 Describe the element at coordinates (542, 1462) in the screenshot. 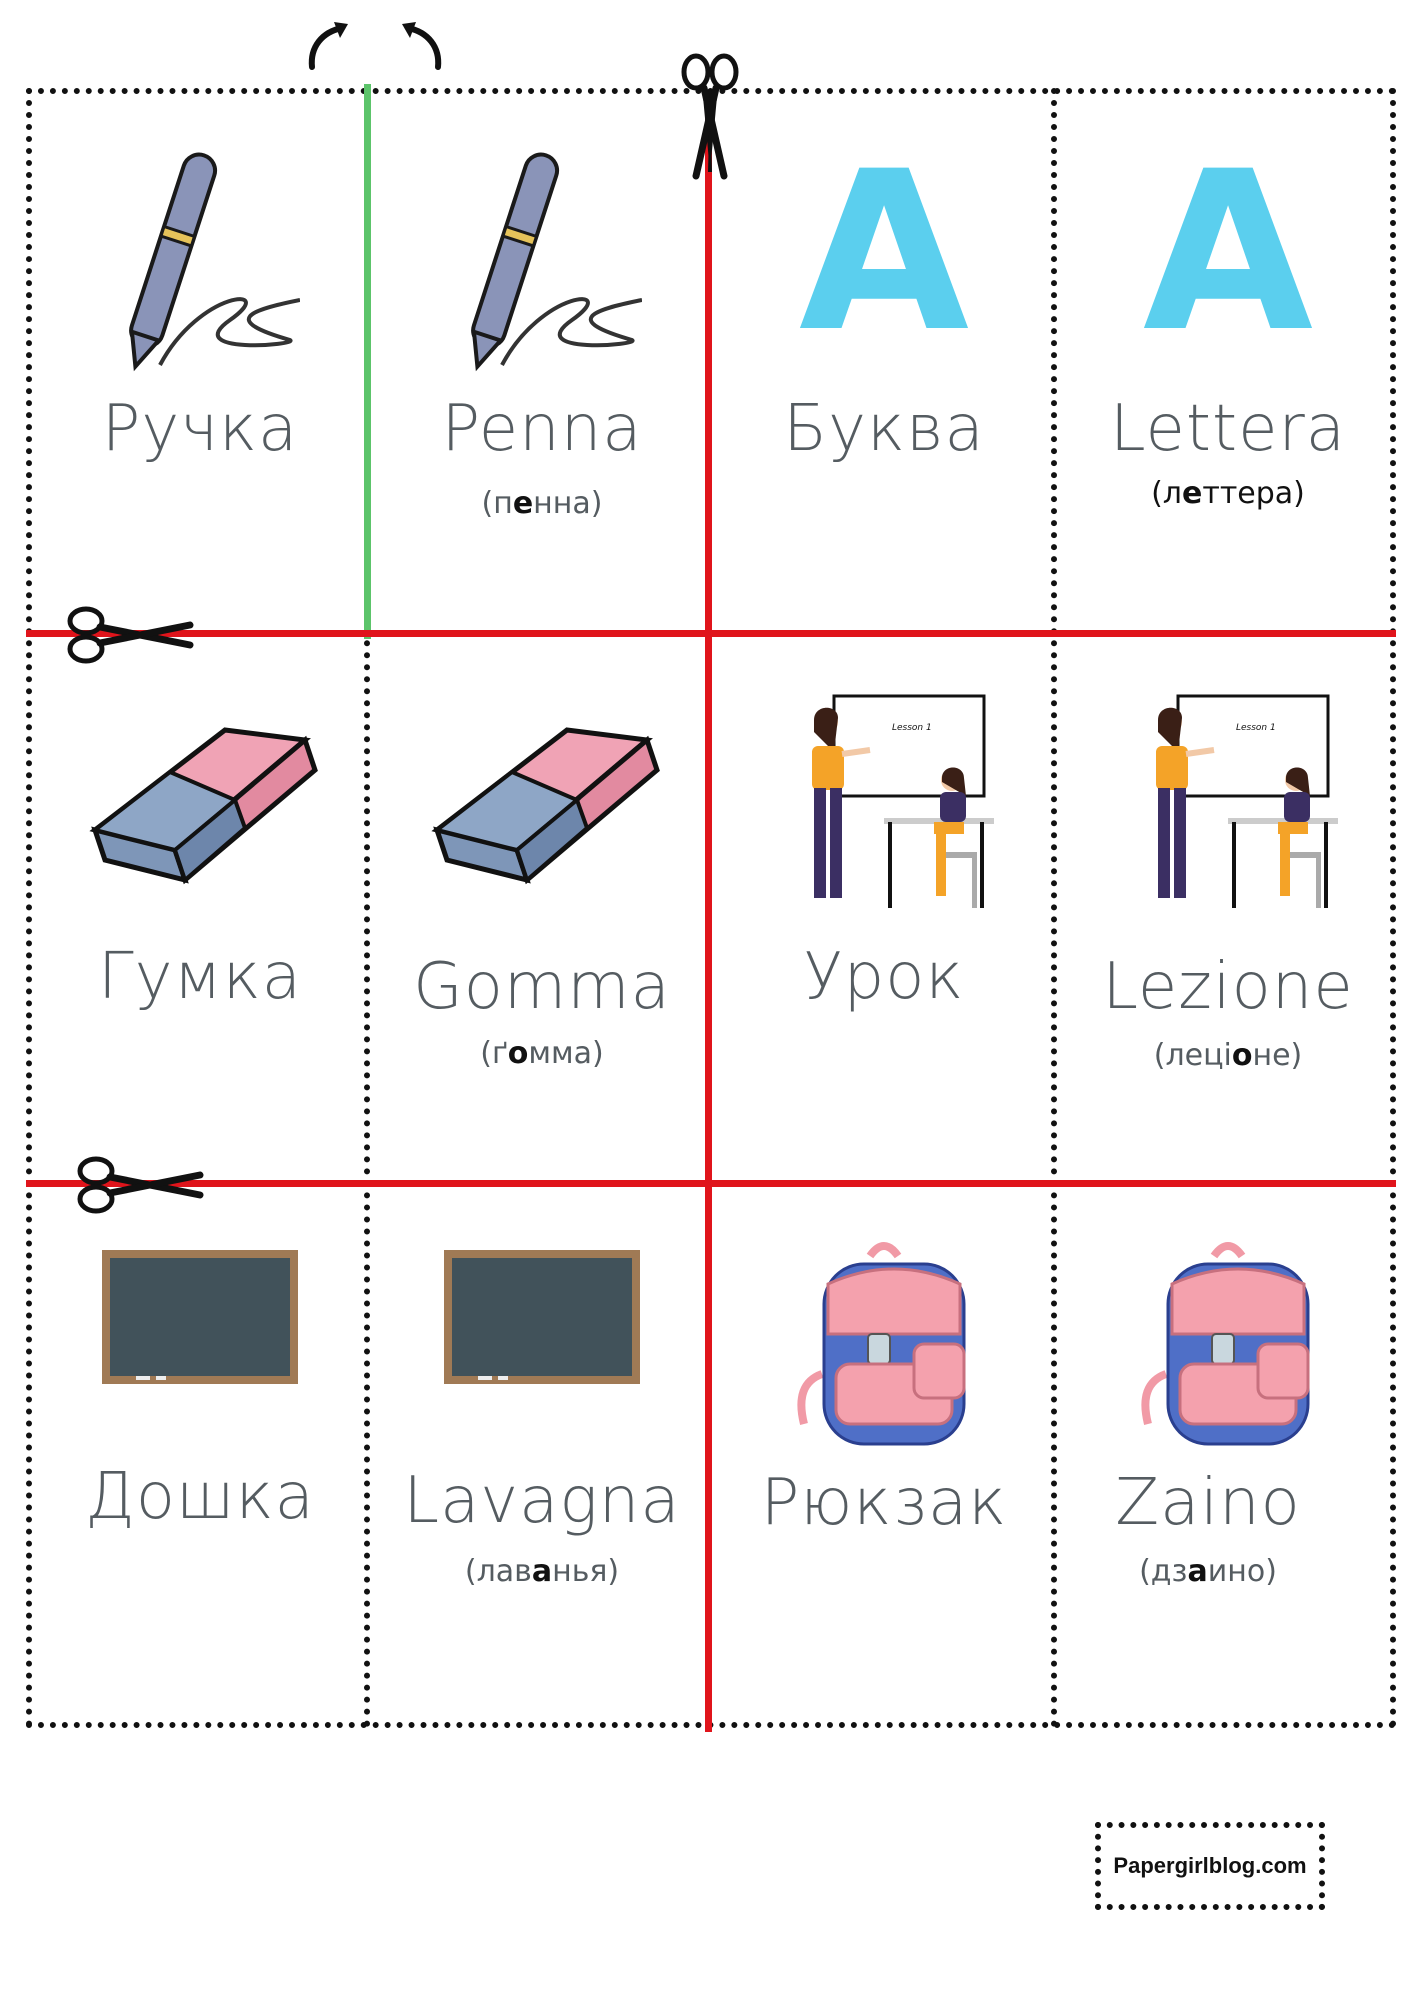

I see `flashcard: Lavagna (лаванья)` at that location.